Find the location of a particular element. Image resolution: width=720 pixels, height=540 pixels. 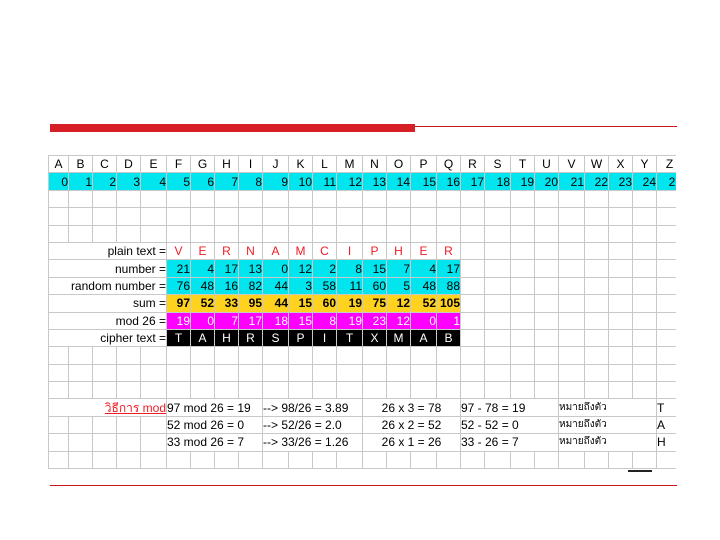

underline-mark is located at coordinates (640, 471).